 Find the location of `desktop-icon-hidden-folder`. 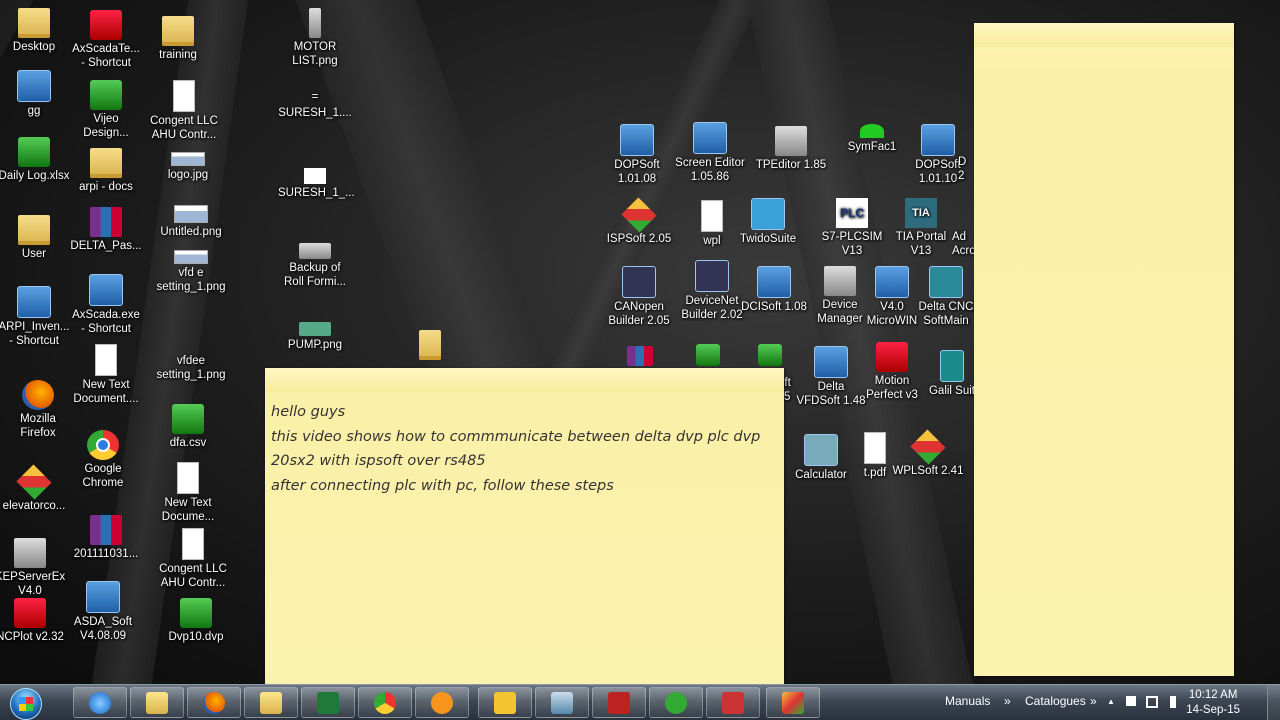

desktop-icon-hidden-folder is located at coordinates (430, 346).